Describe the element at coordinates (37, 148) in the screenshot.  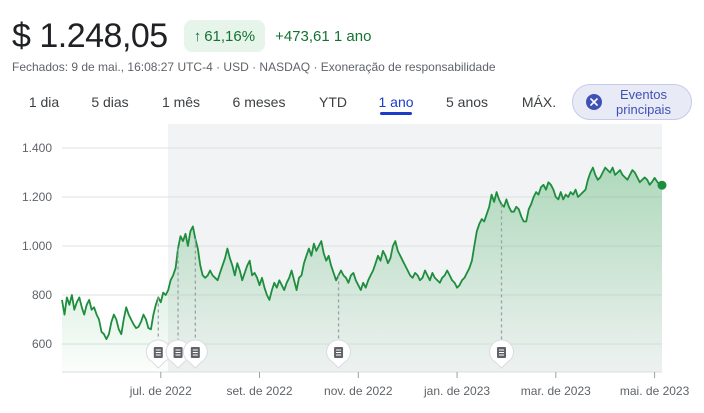
I see `y-tick-label: 1.400` at that location.